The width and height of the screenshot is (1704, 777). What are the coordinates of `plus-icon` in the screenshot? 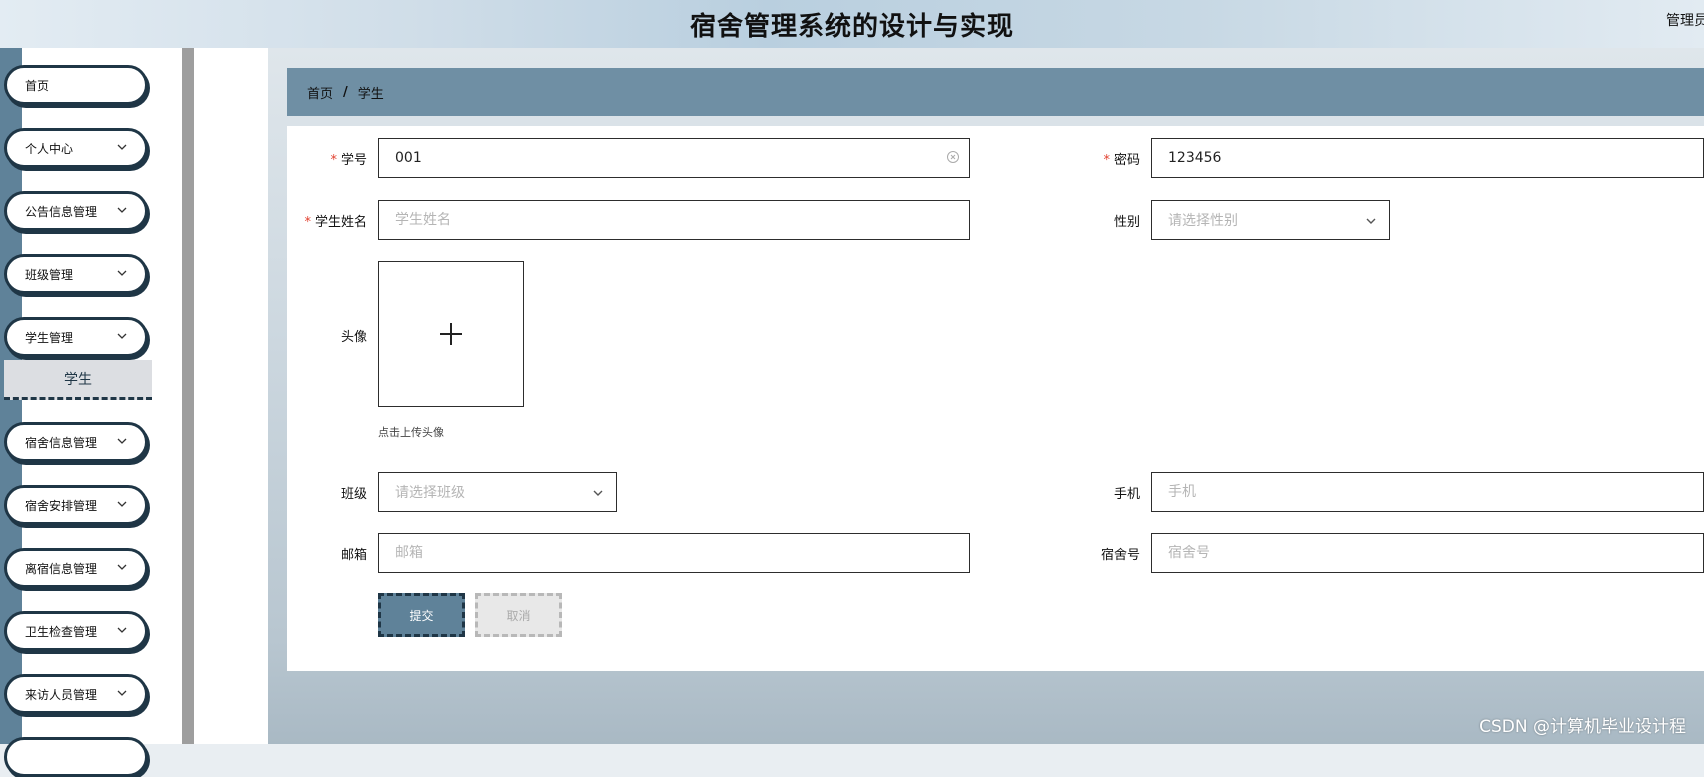 It's located at (451, 334).